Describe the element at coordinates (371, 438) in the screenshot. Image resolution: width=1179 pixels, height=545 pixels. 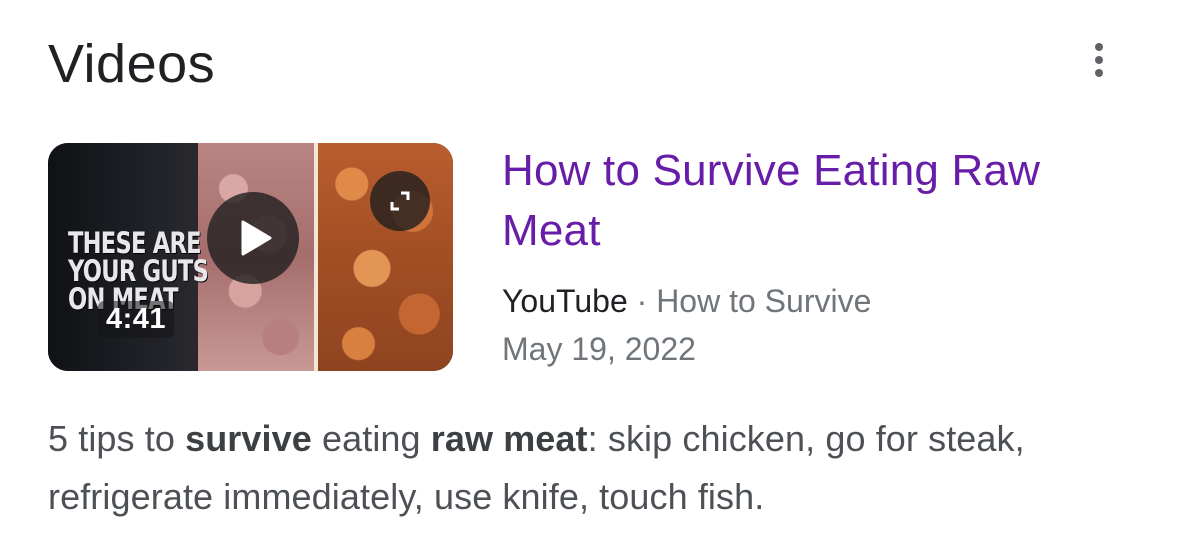
I see `snippet-text: eating` at that location.